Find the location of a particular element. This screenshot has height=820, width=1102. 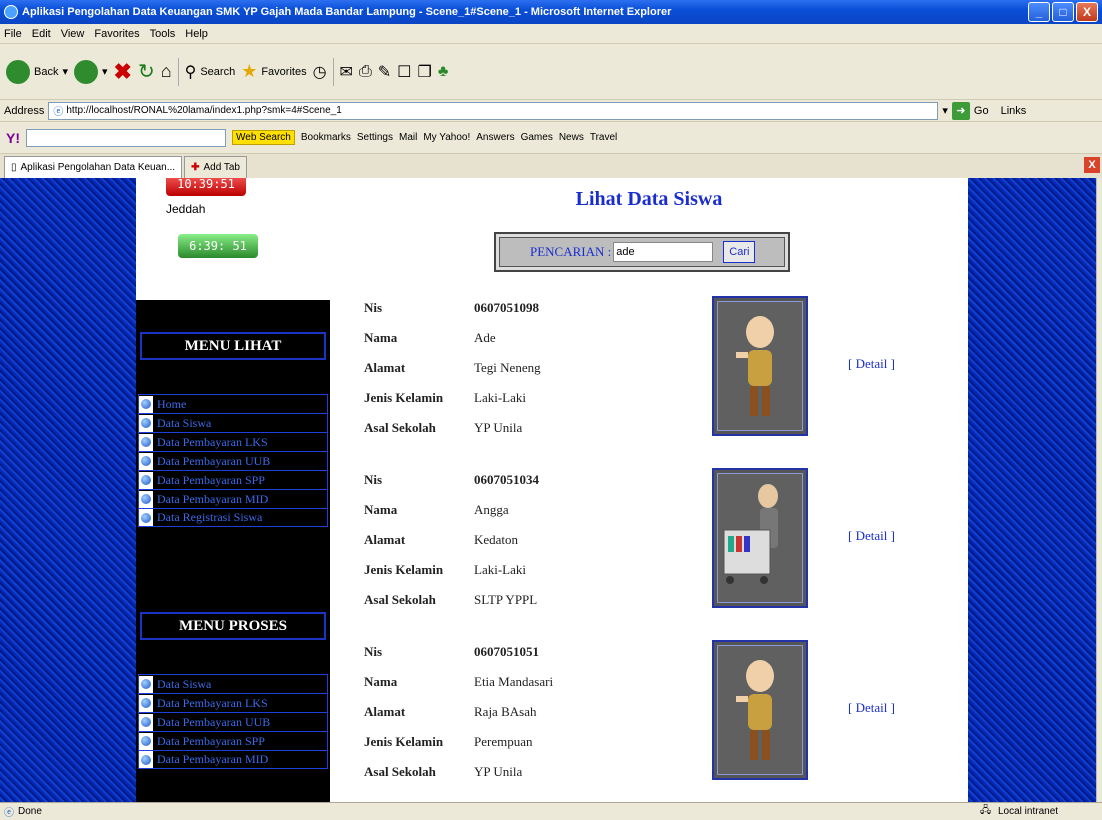

minimize-button: _ is located at coordinates (1039, 12).